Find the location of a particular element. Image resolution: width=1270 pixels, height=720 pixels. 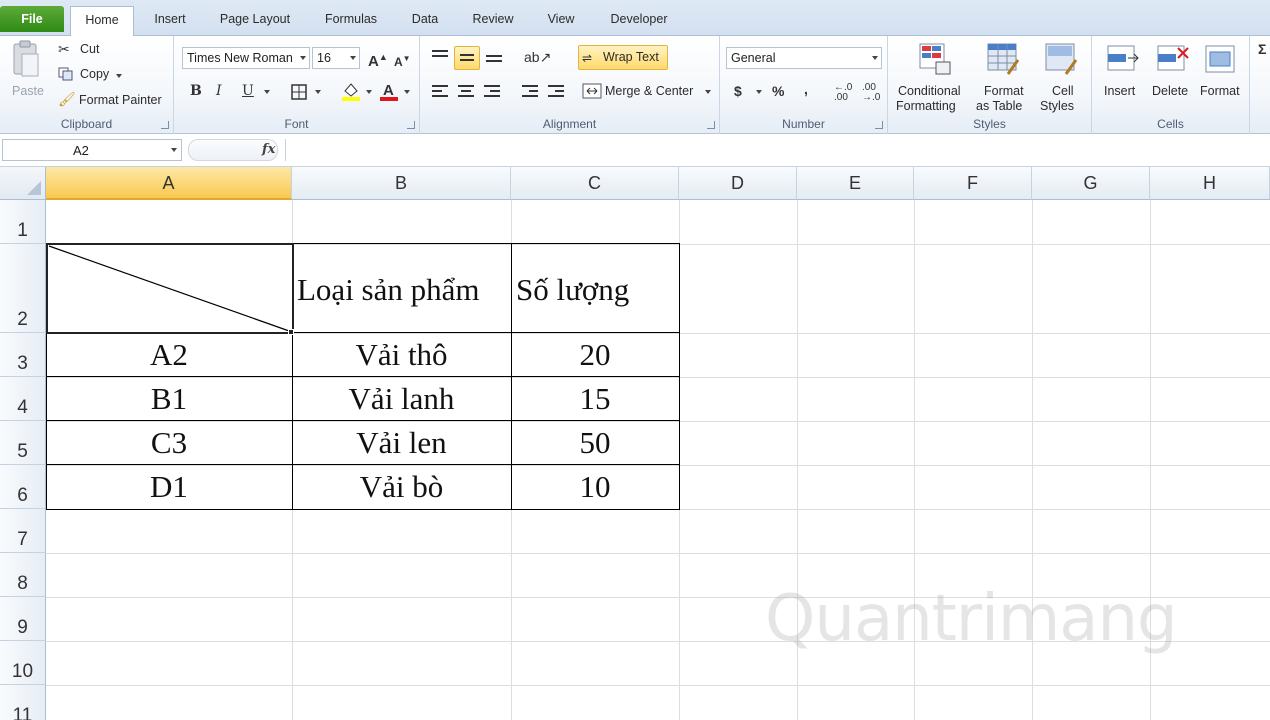

cell-b5: Vải len is located at coordinates (401, 443).